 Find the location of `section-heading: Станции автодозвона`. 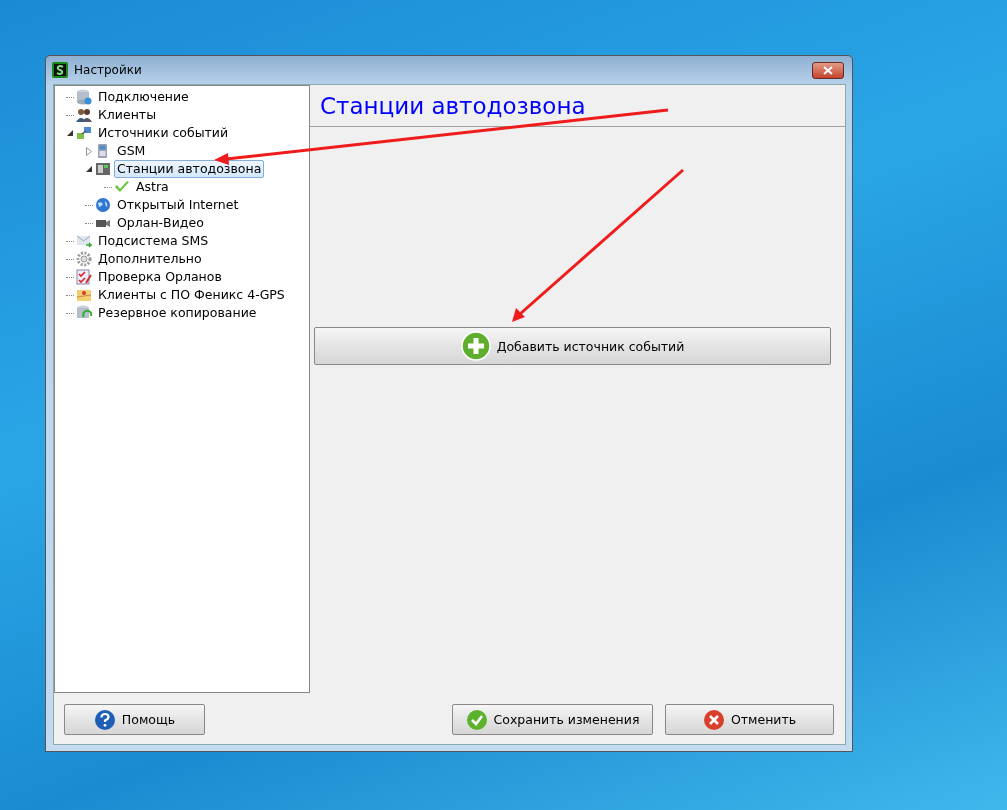

section-heading: Станции автодозвона is located at coordinates (453, 105).